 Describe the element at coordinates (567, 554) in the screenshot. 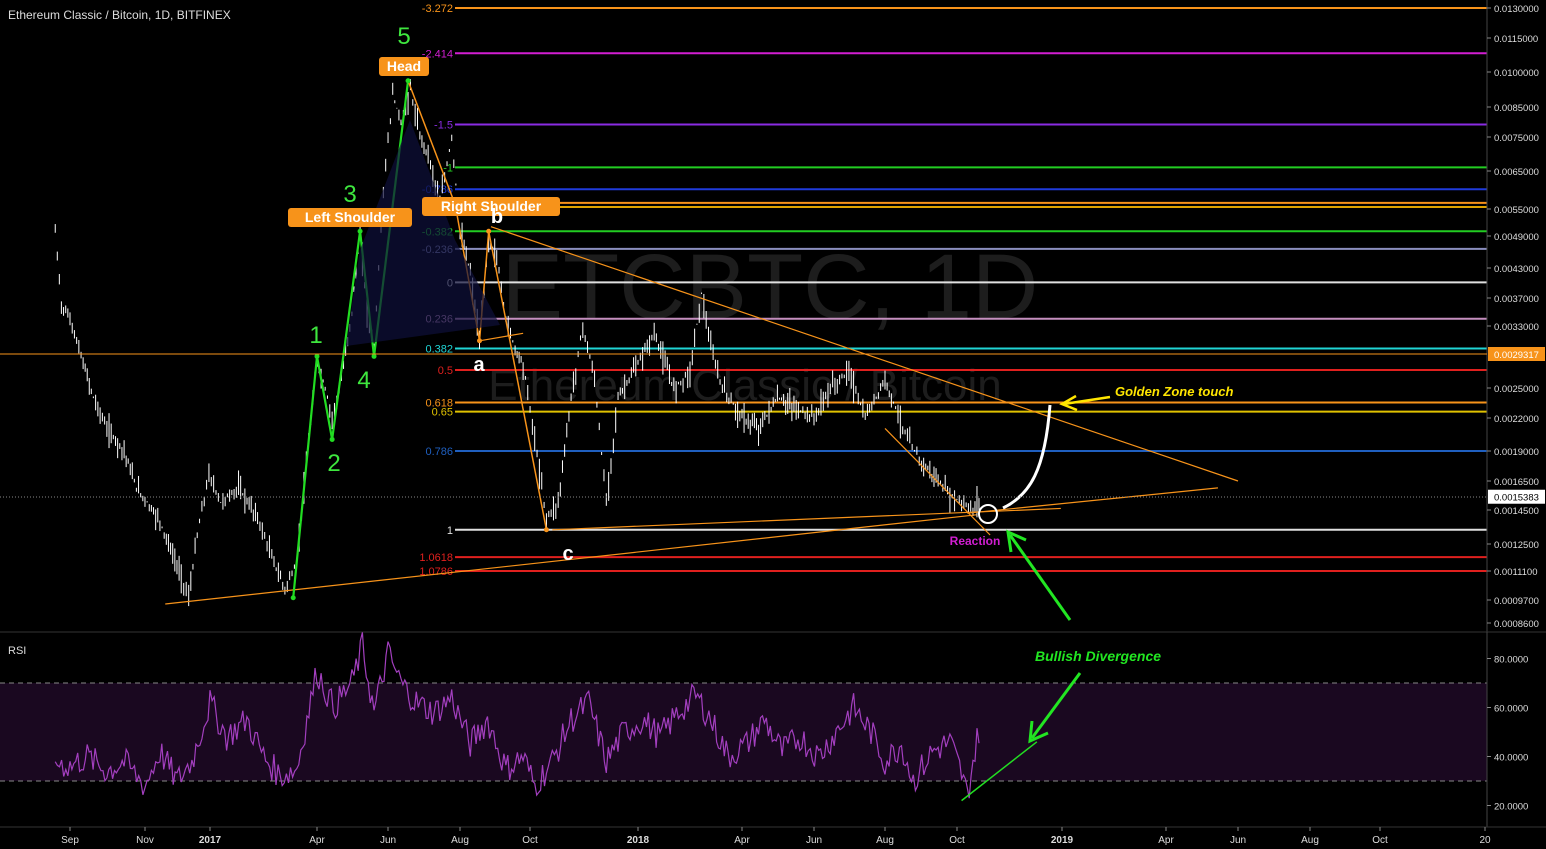

I see `wave-c-label: c` at that location.